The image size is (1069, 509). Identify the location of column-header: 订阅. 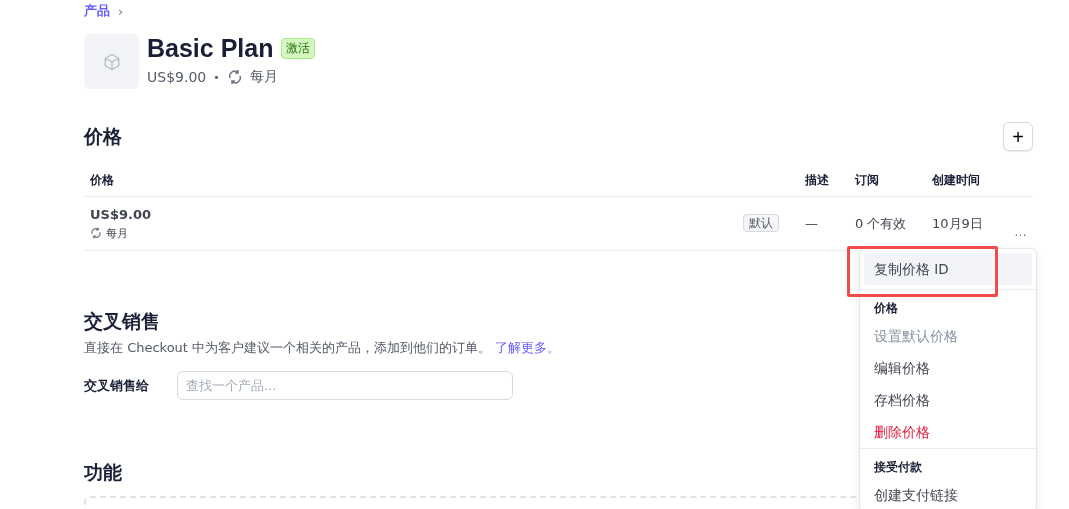
(867, 180).